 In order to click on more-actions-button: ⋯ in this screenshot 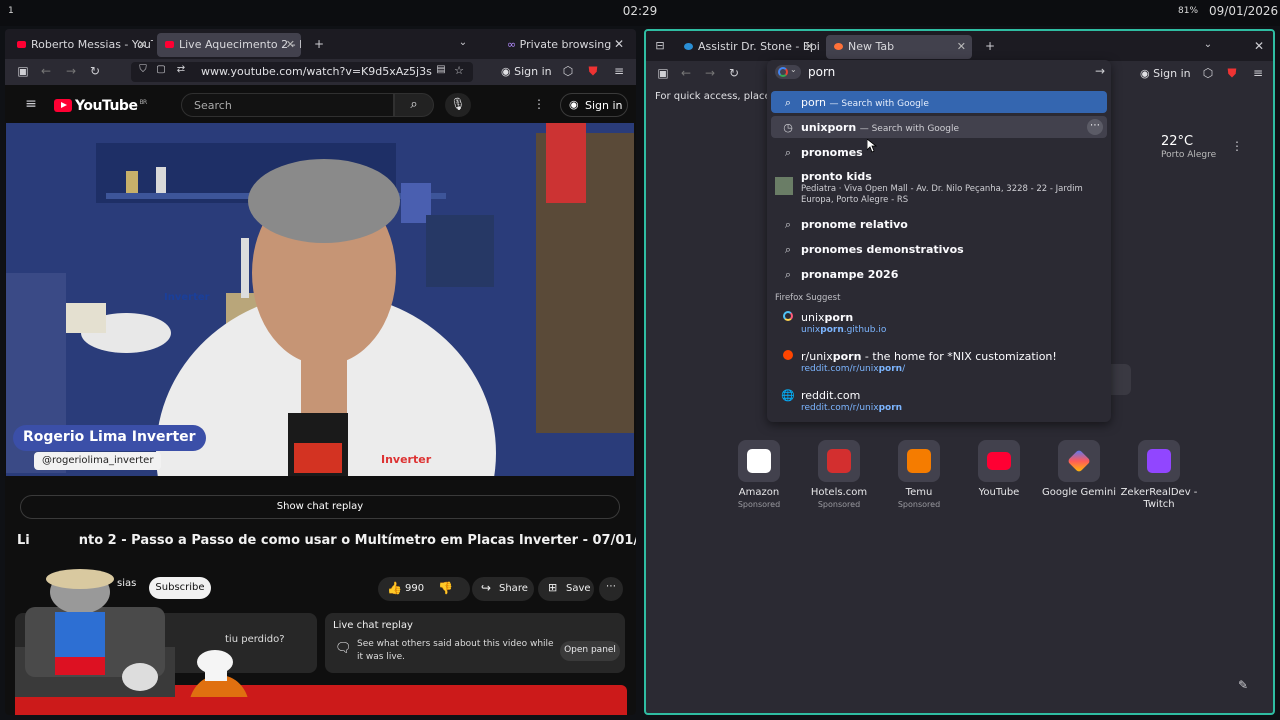, I will do `click(611, 589)`.